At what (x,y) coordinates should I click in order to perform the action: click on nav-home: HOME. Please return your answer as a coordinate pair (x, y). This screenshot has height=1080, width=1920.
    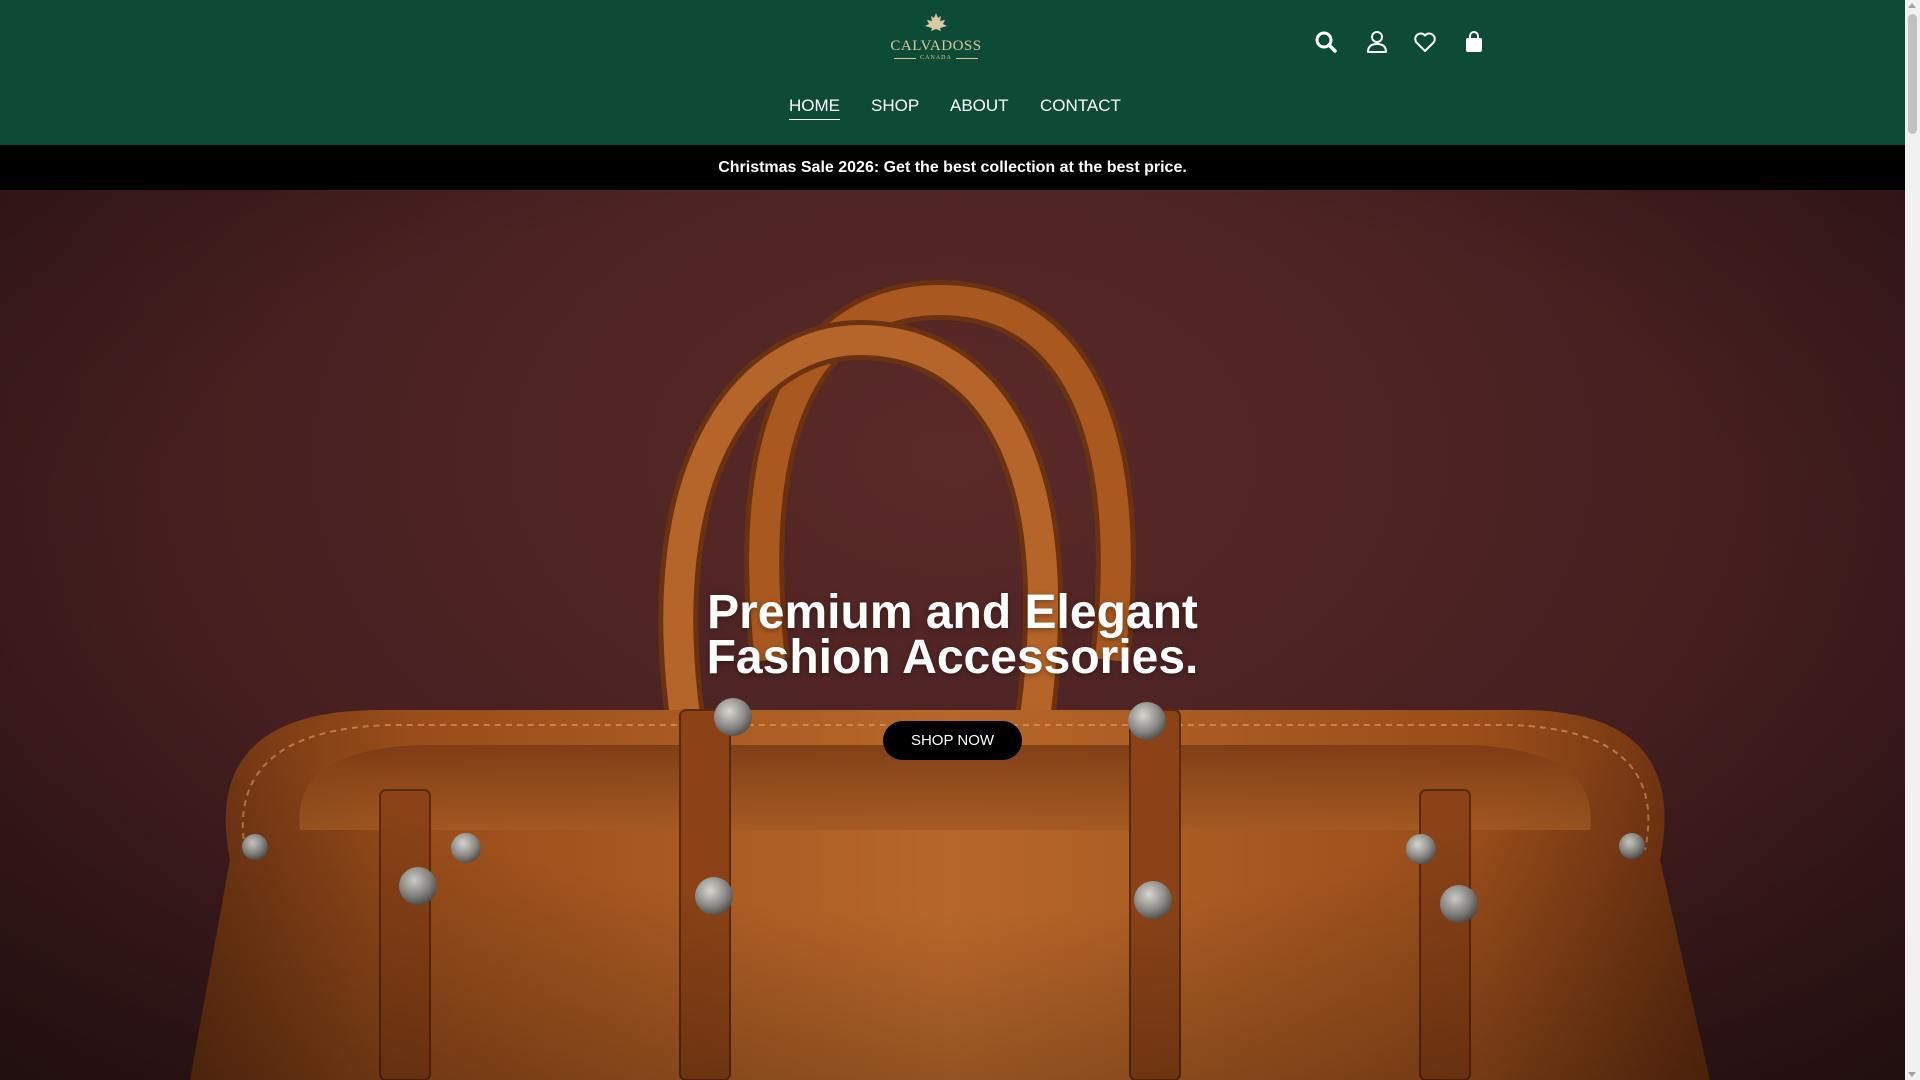
    Looking at the image, I should click on (814, 107).